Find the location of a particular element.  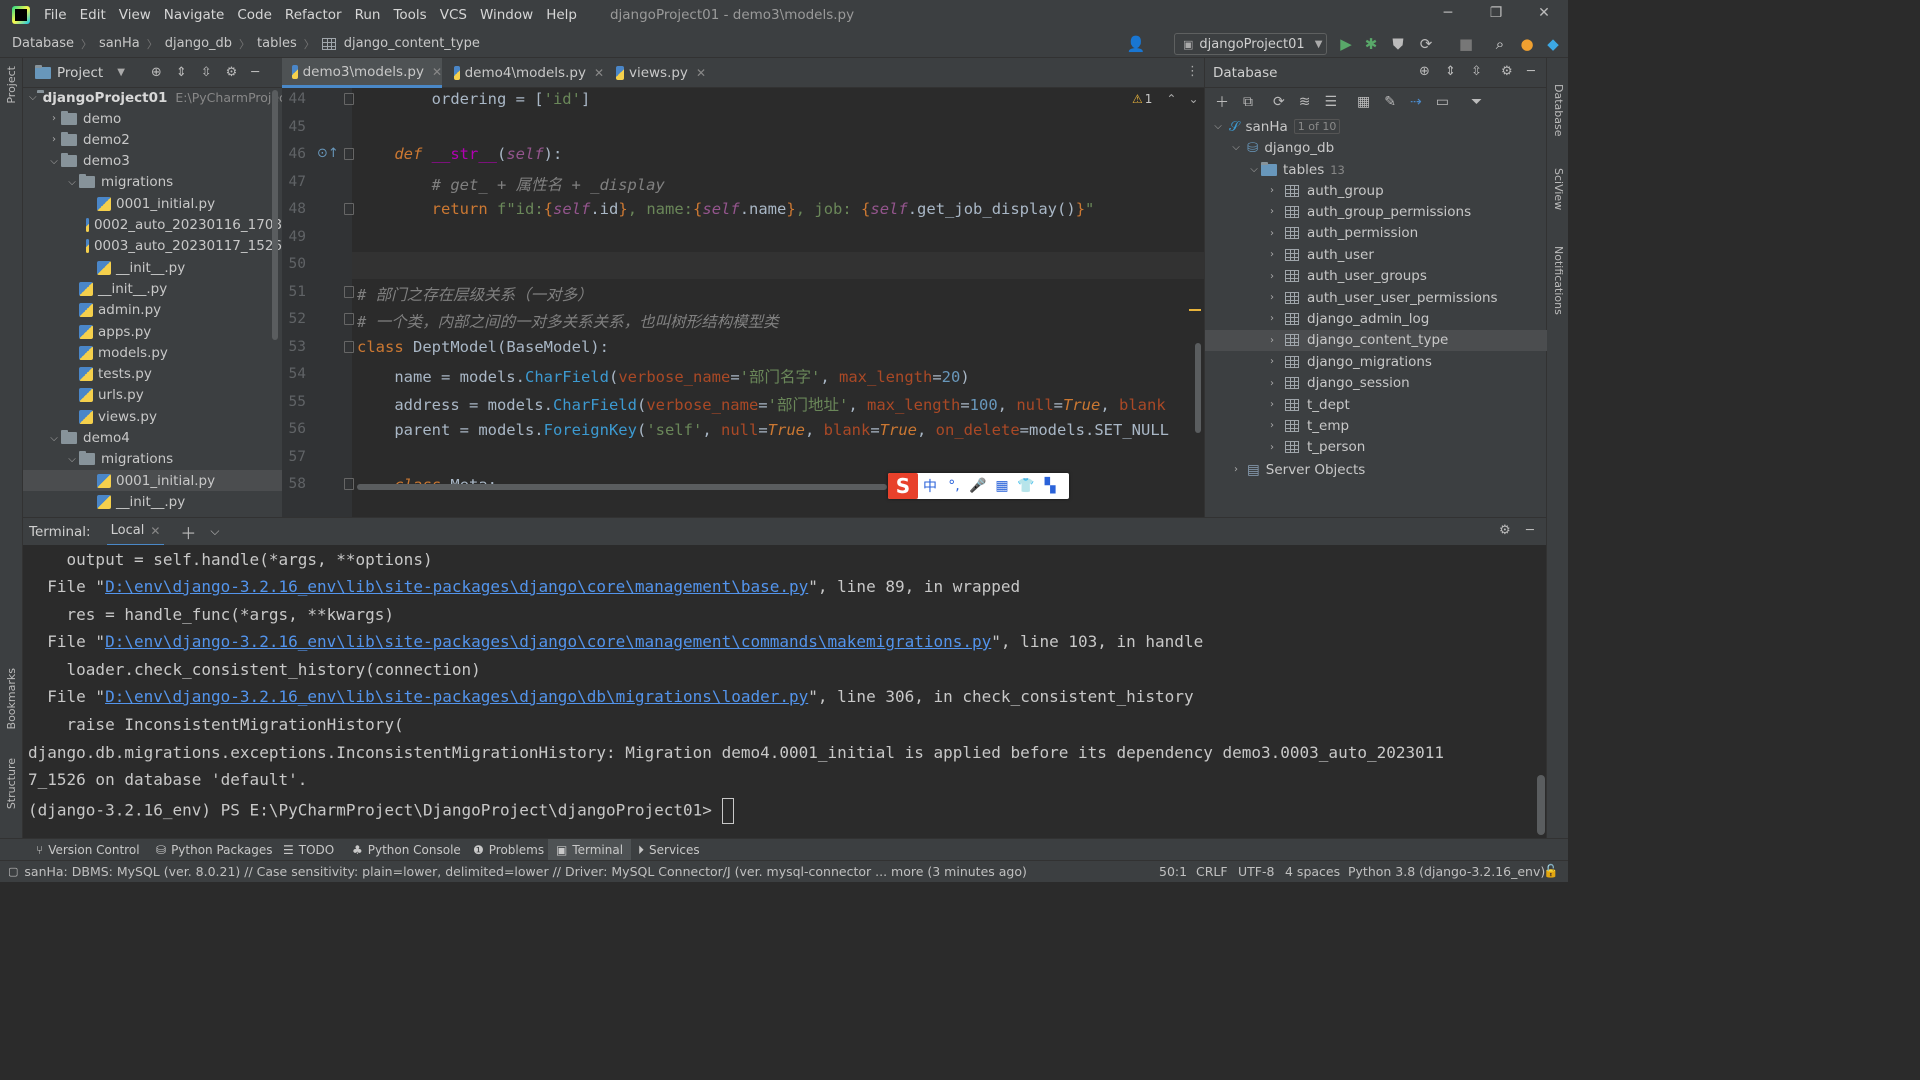

project-panel-title: Project is located at coordinates (80, 73).